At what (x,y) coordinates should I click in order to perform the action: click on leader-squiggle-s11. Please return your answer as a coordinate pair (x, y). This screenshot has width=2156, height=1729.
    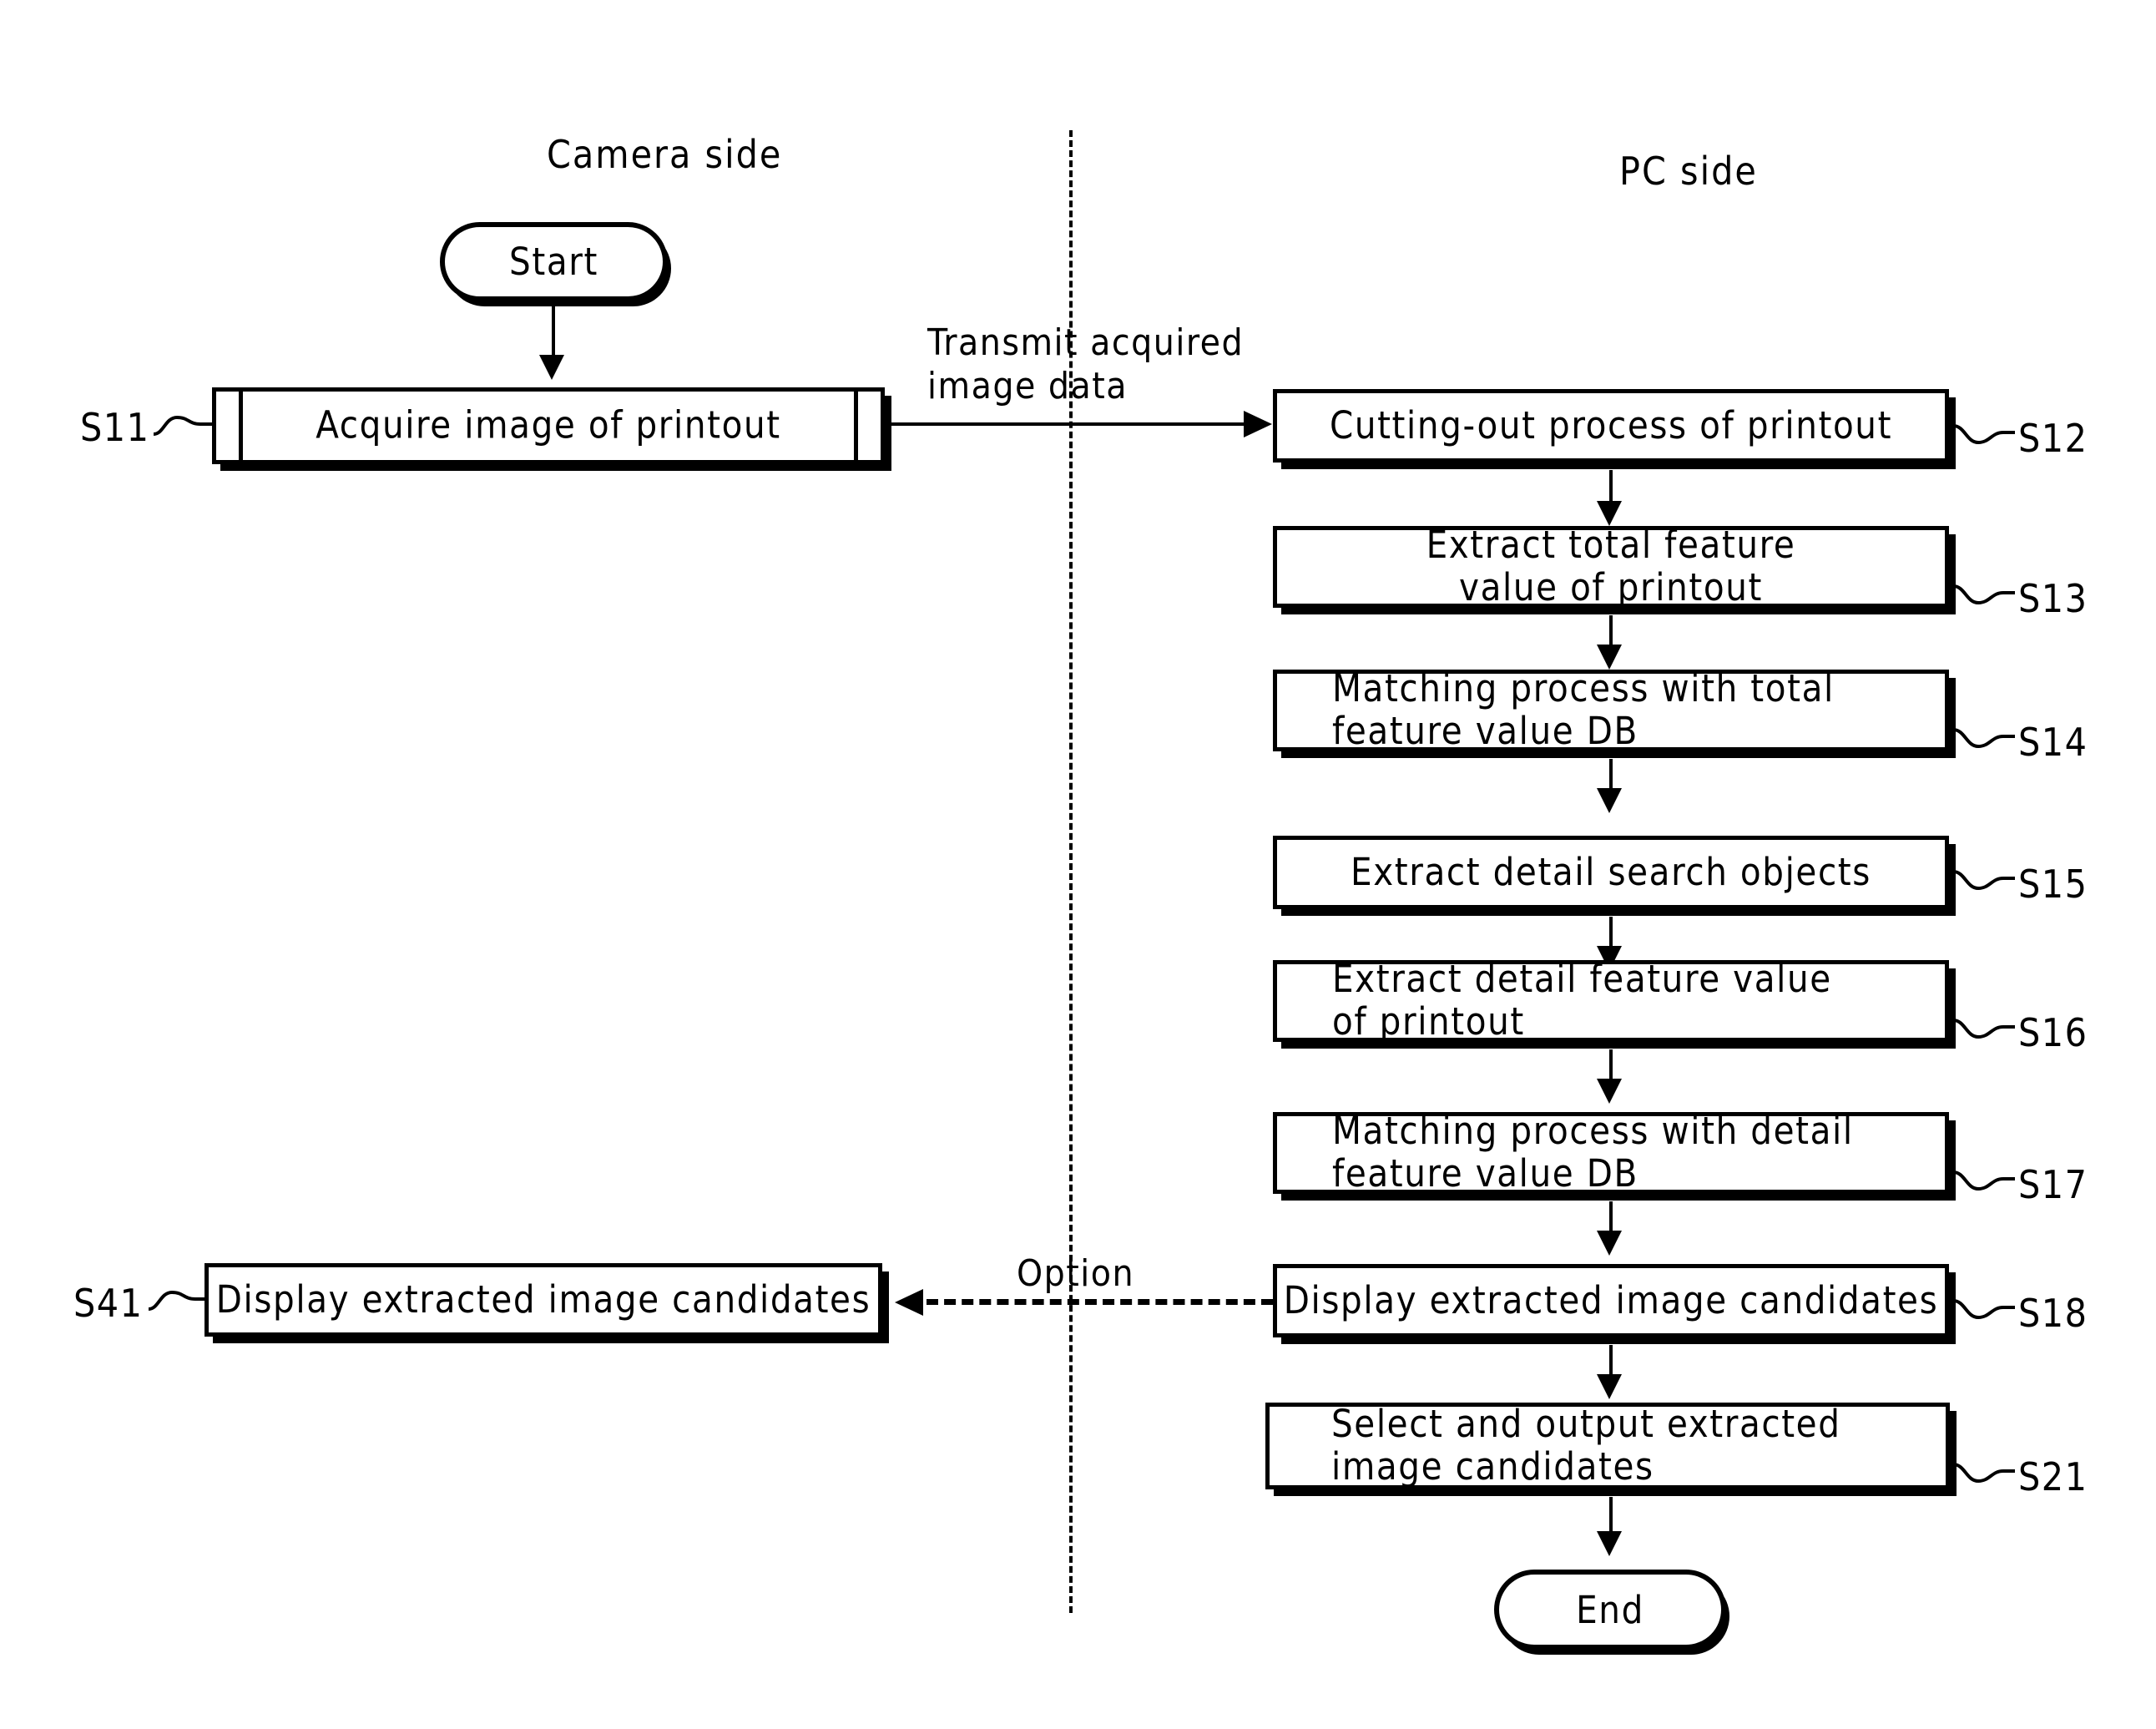
    Looking at the image, I should click on (182, 425).